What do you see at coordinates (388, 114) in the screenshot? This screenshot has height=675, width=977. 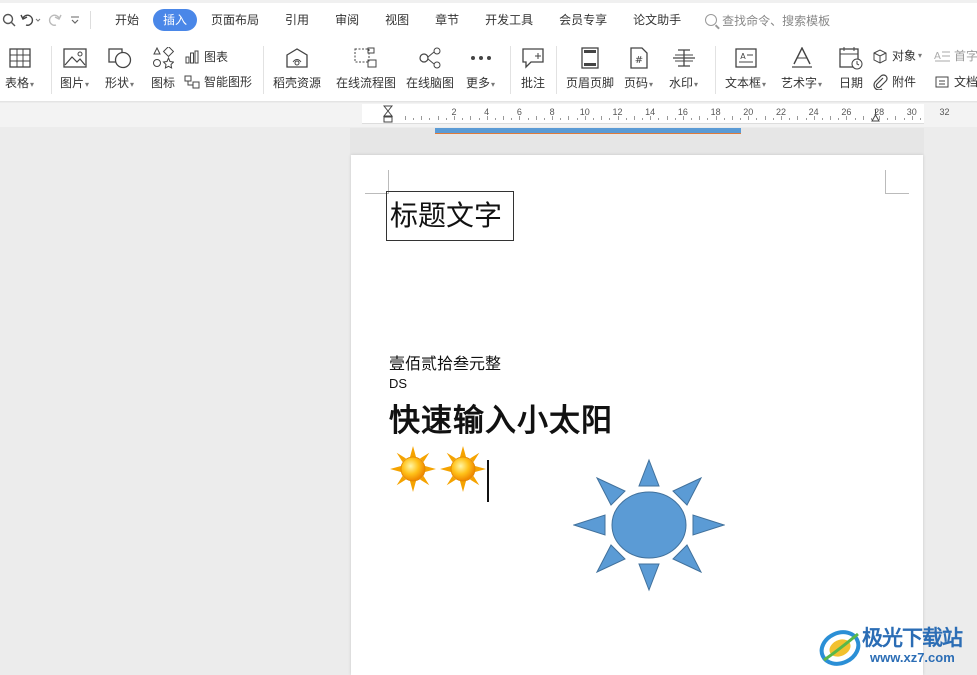 I see `indent-marker-icon` at bounding box center [388, 114].